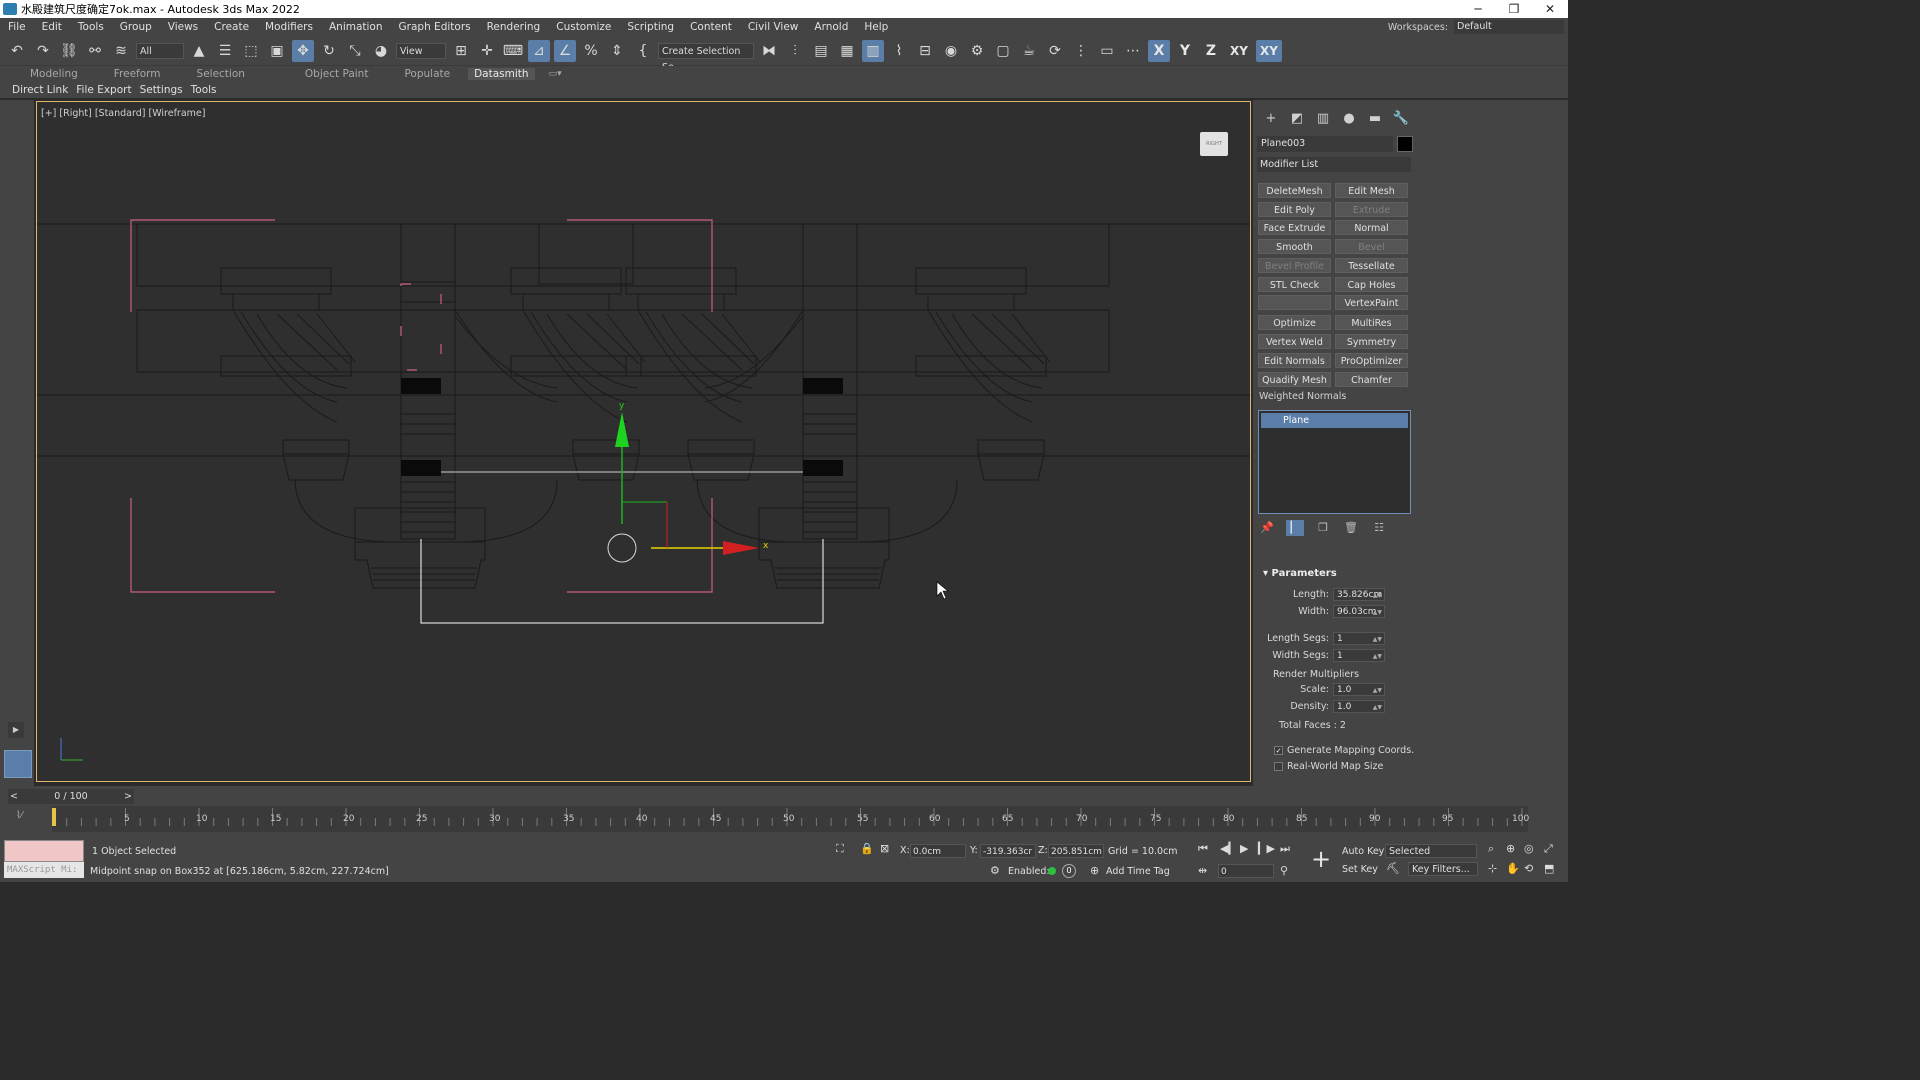 This screenshot has height=1080, width=1920. I want to click on angle-snap-icon: ∠, so click(565, 50).